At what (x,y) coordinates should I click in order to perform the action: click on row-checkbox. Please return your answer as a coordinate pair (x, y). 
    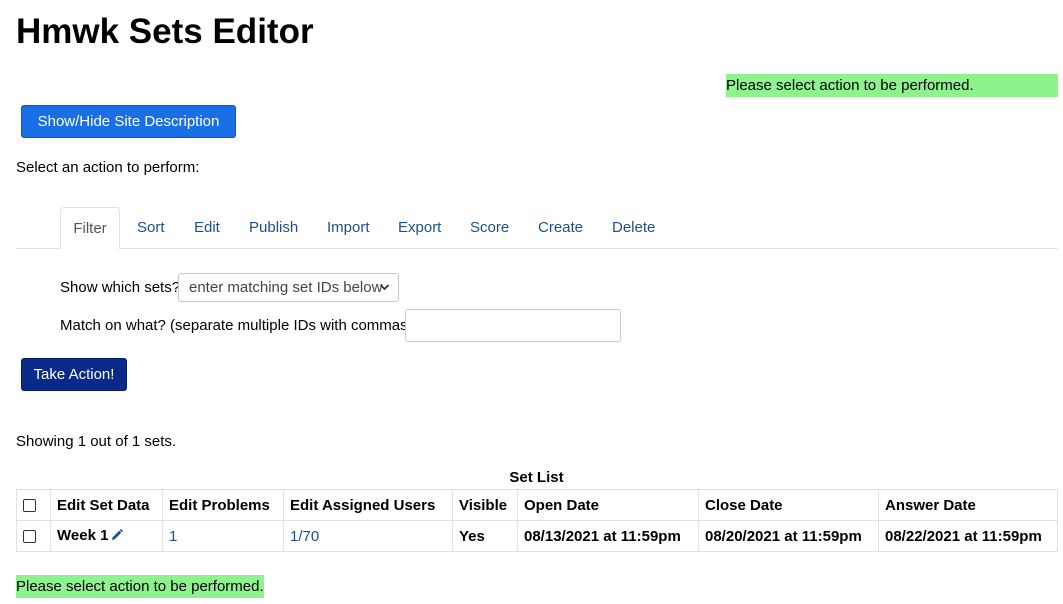
    Looking at the image, I should click on (29, 537).